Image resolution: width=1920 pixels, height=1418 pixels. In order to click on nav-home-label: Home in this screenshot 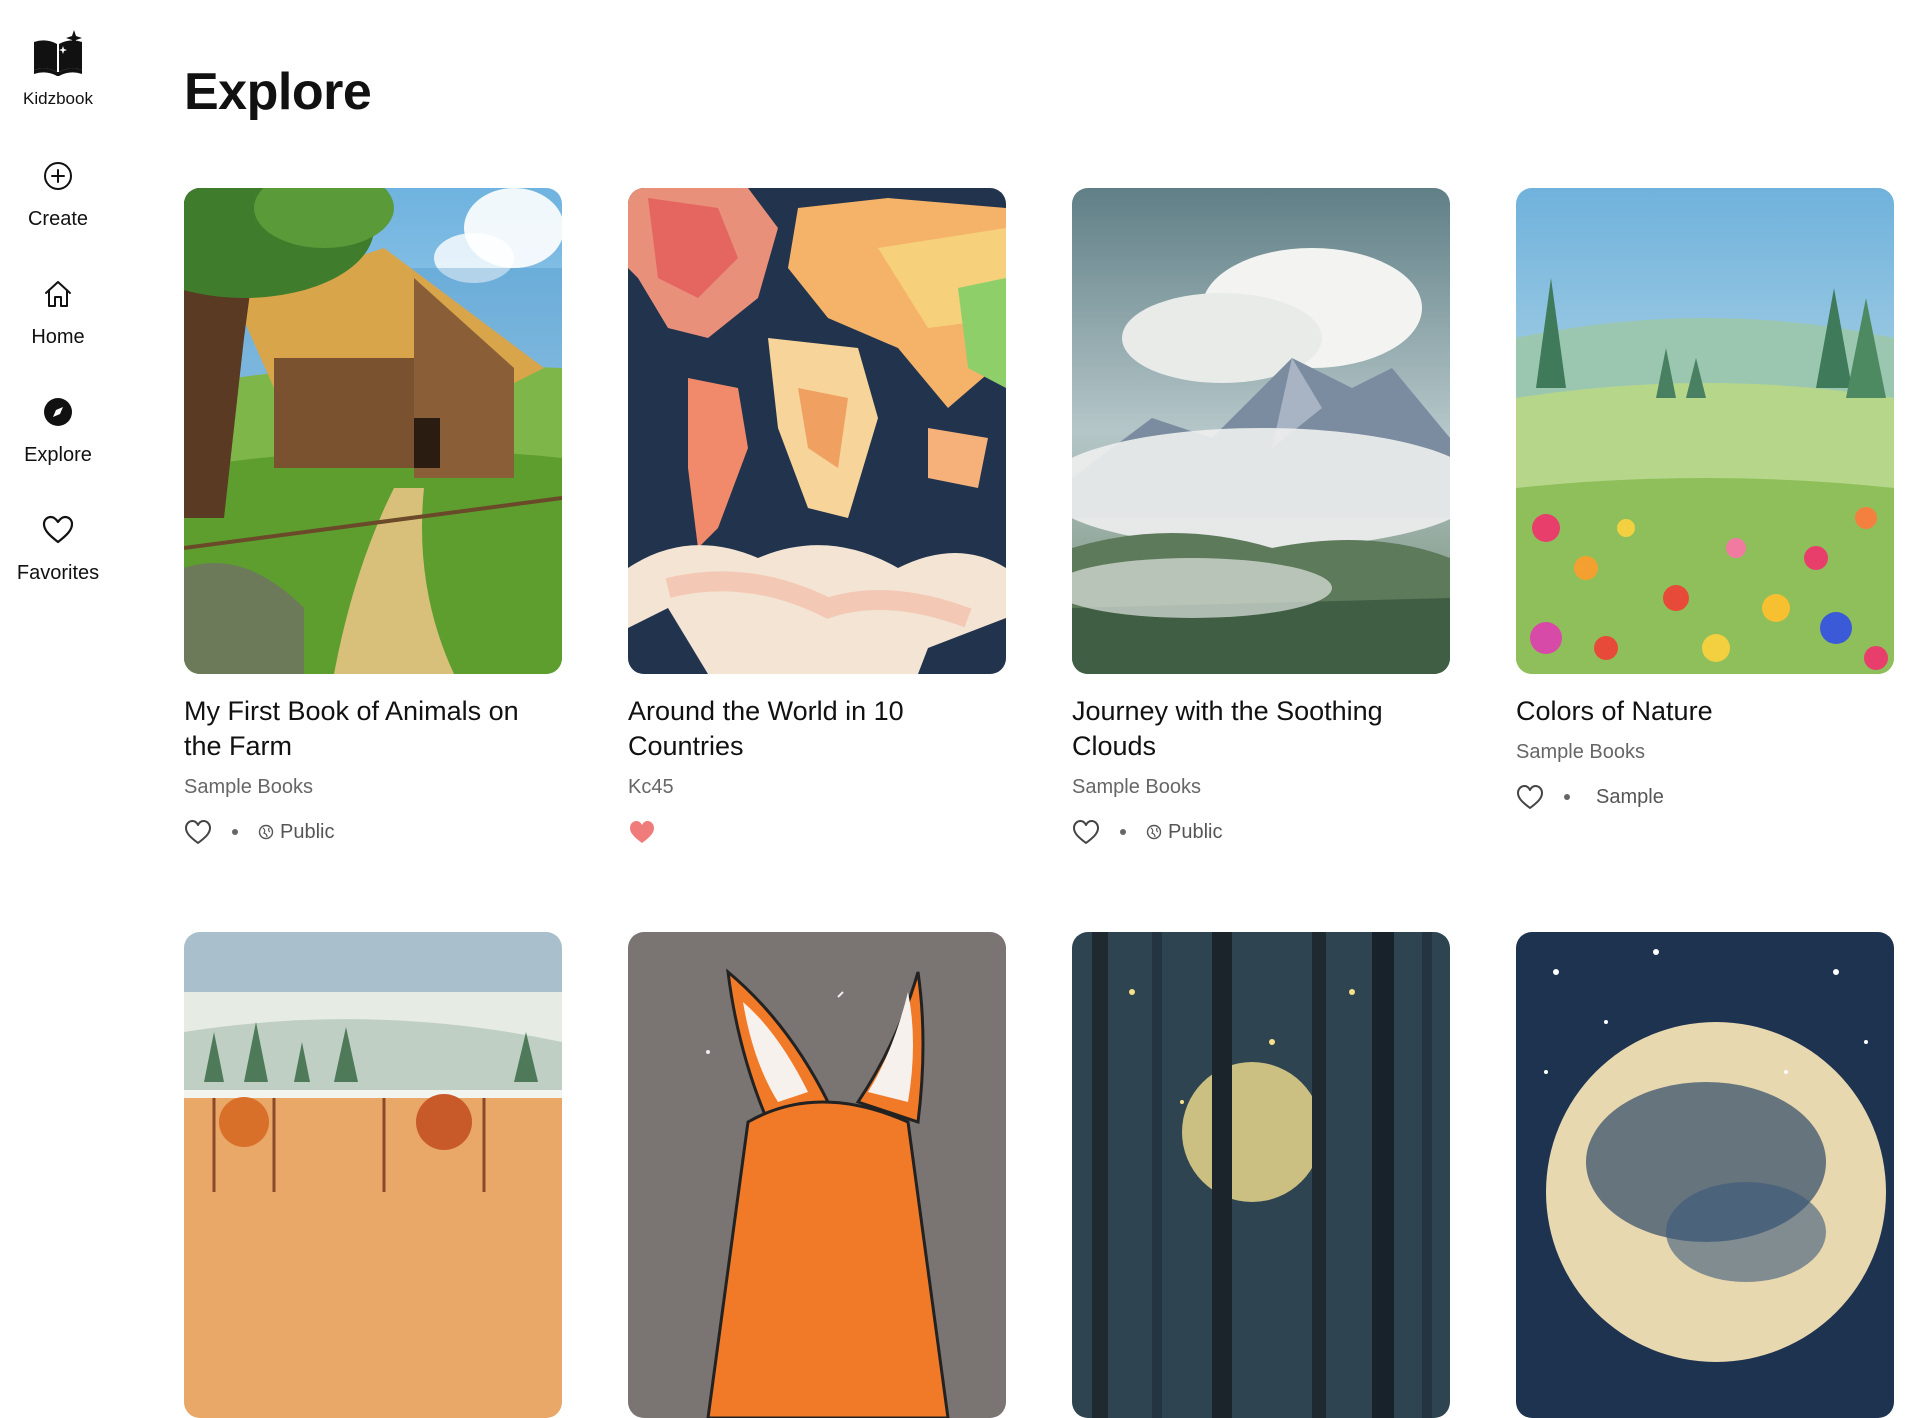, I will do `click(58, 337)`.